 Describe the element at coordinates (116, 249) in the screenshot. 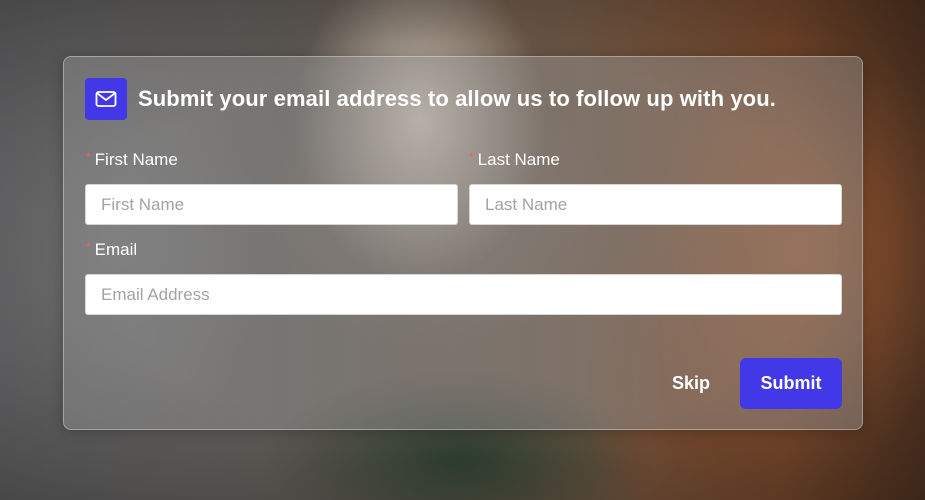

I see `email-label-text: Email` at that location.